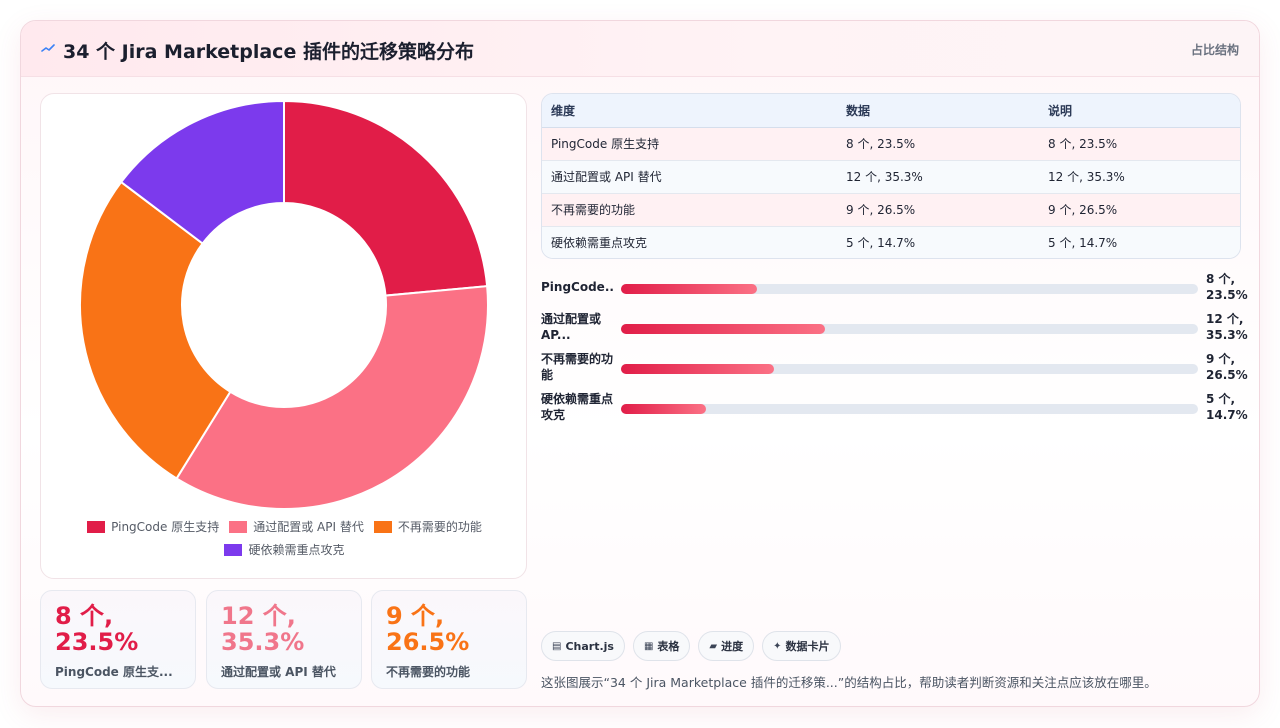  Describe the element at coordinates (1227, 367) in the screenshot. I see `progress-value: 9 个, 26.5%` at that location.